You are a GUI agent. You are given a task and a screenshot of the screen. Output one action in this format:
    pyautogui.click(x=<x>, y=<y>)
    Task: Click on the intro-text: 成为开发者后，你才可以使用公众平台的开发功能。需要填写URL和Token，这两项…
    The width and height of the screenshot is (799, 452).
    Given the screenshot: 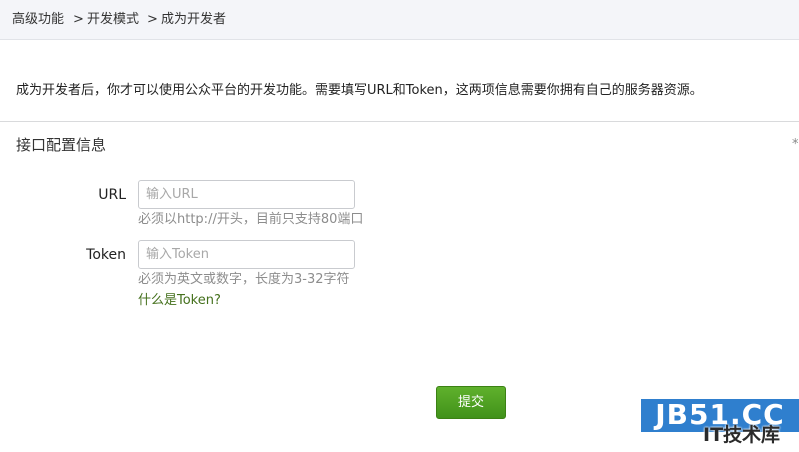 What is the action you would take?
    pyautogui.click(x=359, y=90)
    